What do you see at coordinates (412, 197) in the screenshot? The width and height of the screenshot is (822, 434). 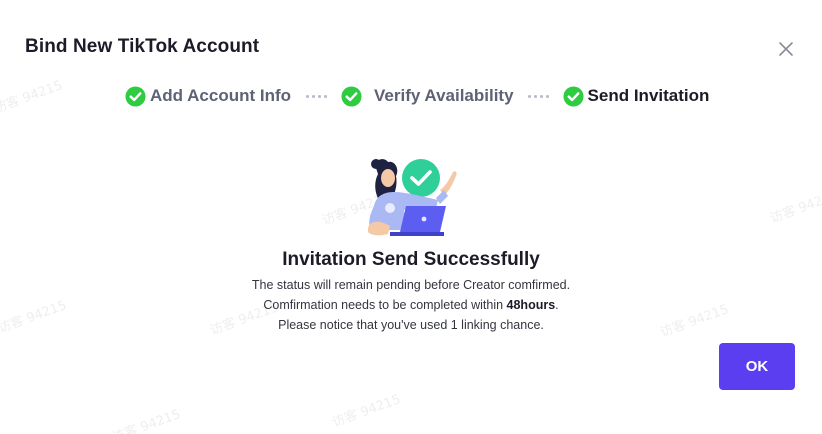 I see `woman-laptop-success-illustration` at bounding box center [412, 197].